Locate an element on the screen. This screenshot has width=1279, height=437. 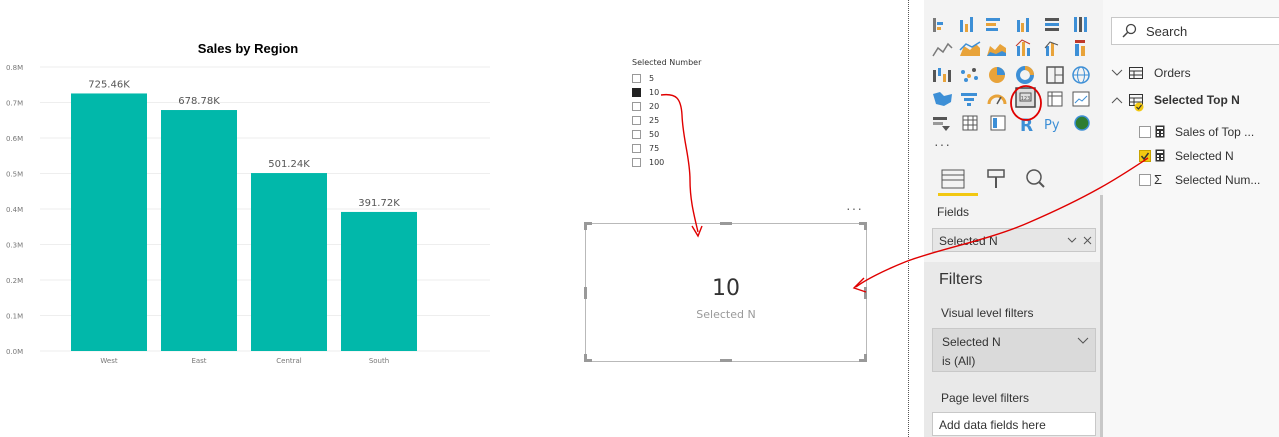
table-icon is located at coordinates (1136, 103).